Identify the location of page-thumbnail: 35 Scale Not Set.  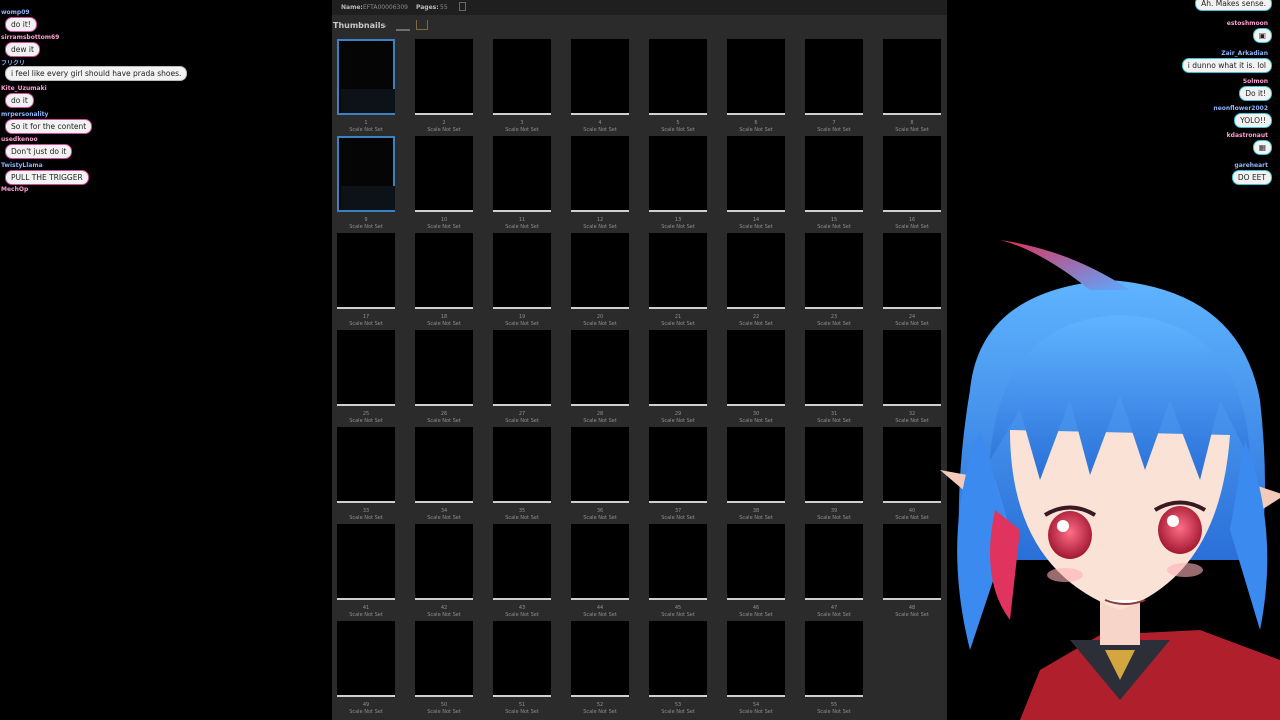
(522, 475).